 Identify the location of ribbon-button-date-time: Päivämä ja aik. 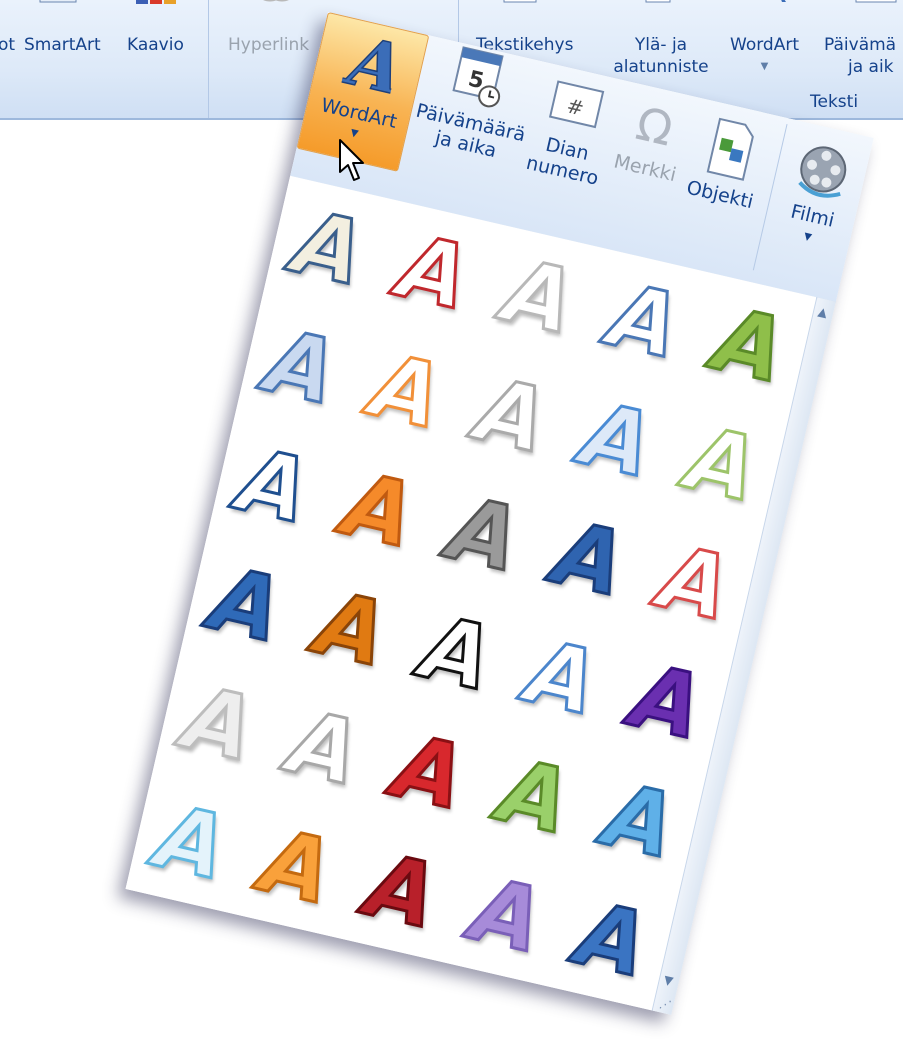
(863, 56).